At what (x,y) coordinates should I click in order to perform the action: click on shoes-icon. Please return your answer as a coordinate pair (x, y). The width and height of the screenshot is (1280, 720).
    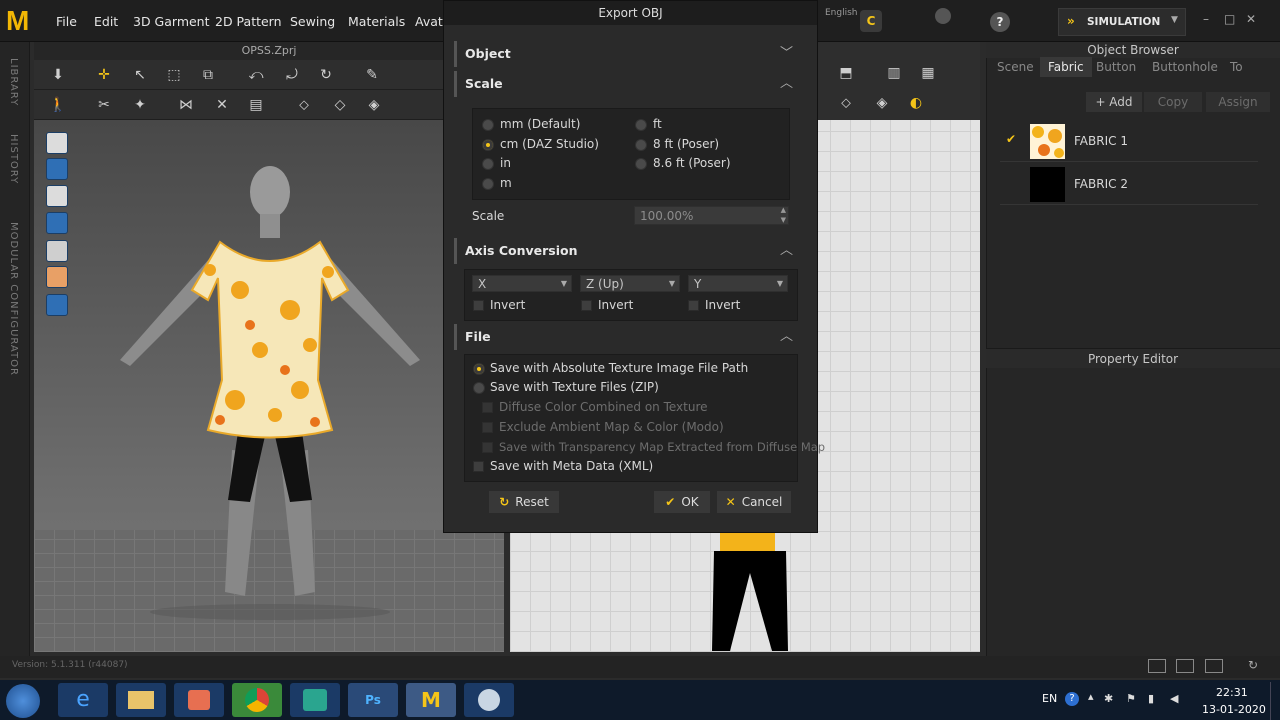
    Looking at the image, I should click on (57, 251).